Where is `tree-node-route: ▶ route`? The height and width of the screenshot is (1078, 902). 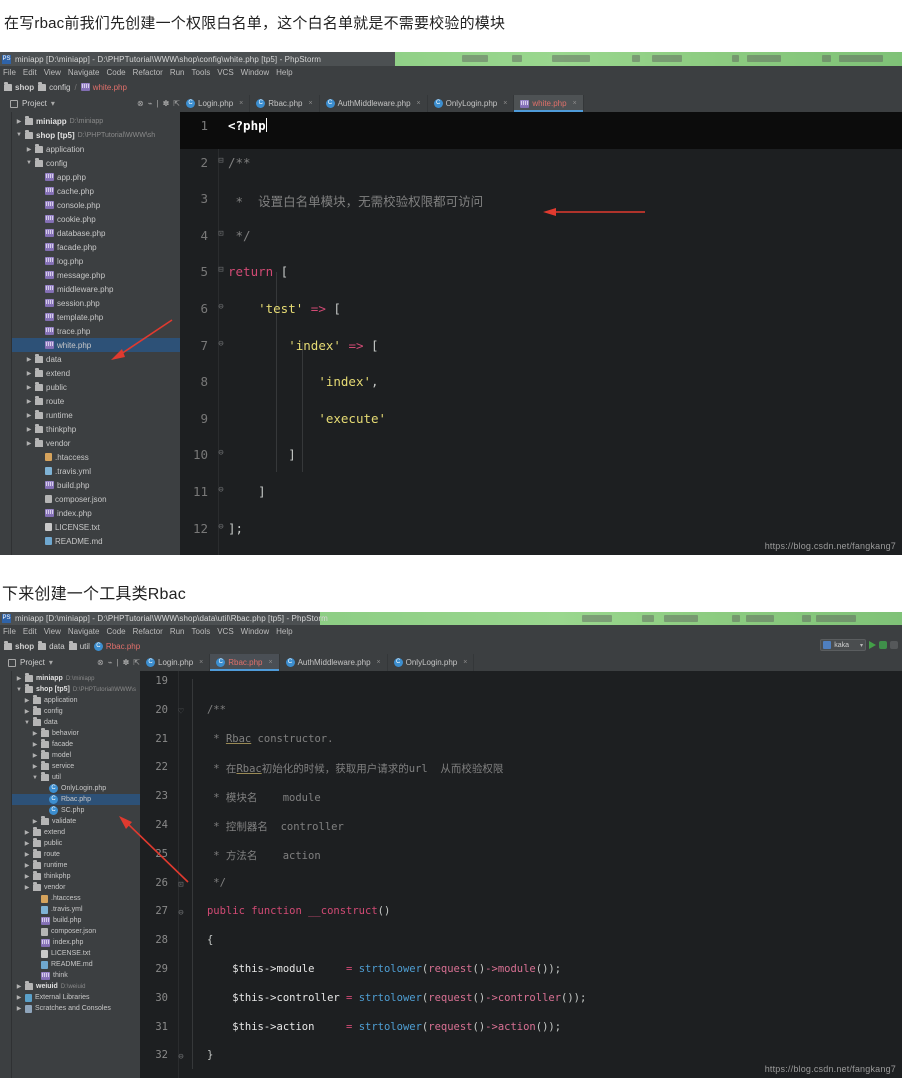
tree-node-route: ▶ route is located at coordinates (96, 401).